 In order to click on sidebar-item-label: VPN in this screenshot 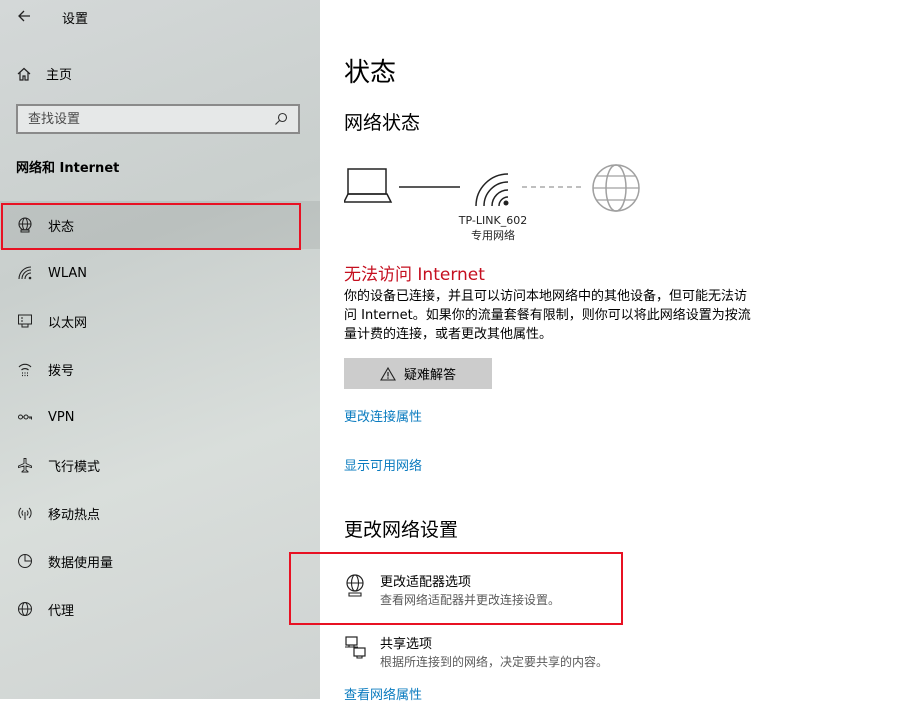, I will do `click(61, 417)`.